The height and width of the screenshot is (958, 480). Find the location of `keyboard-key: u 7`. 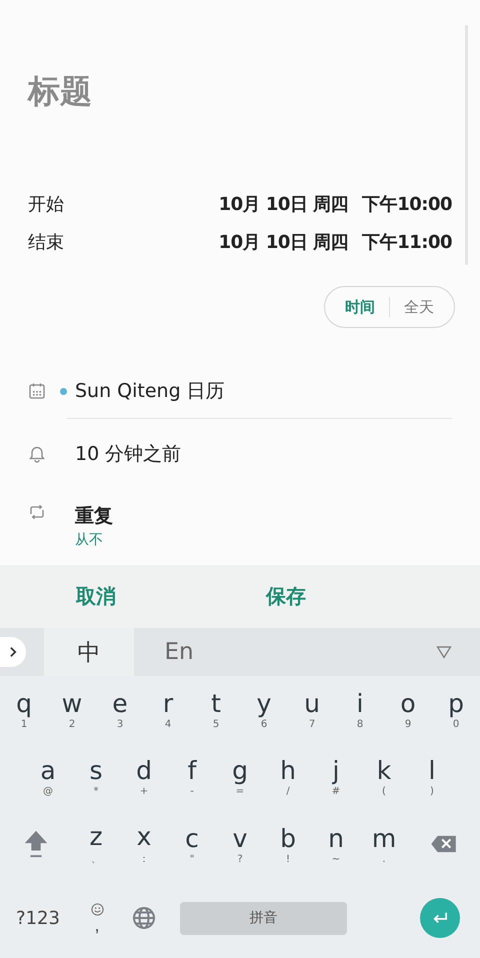

keyboard-key: u 7 is located at coordinates (312, 709).